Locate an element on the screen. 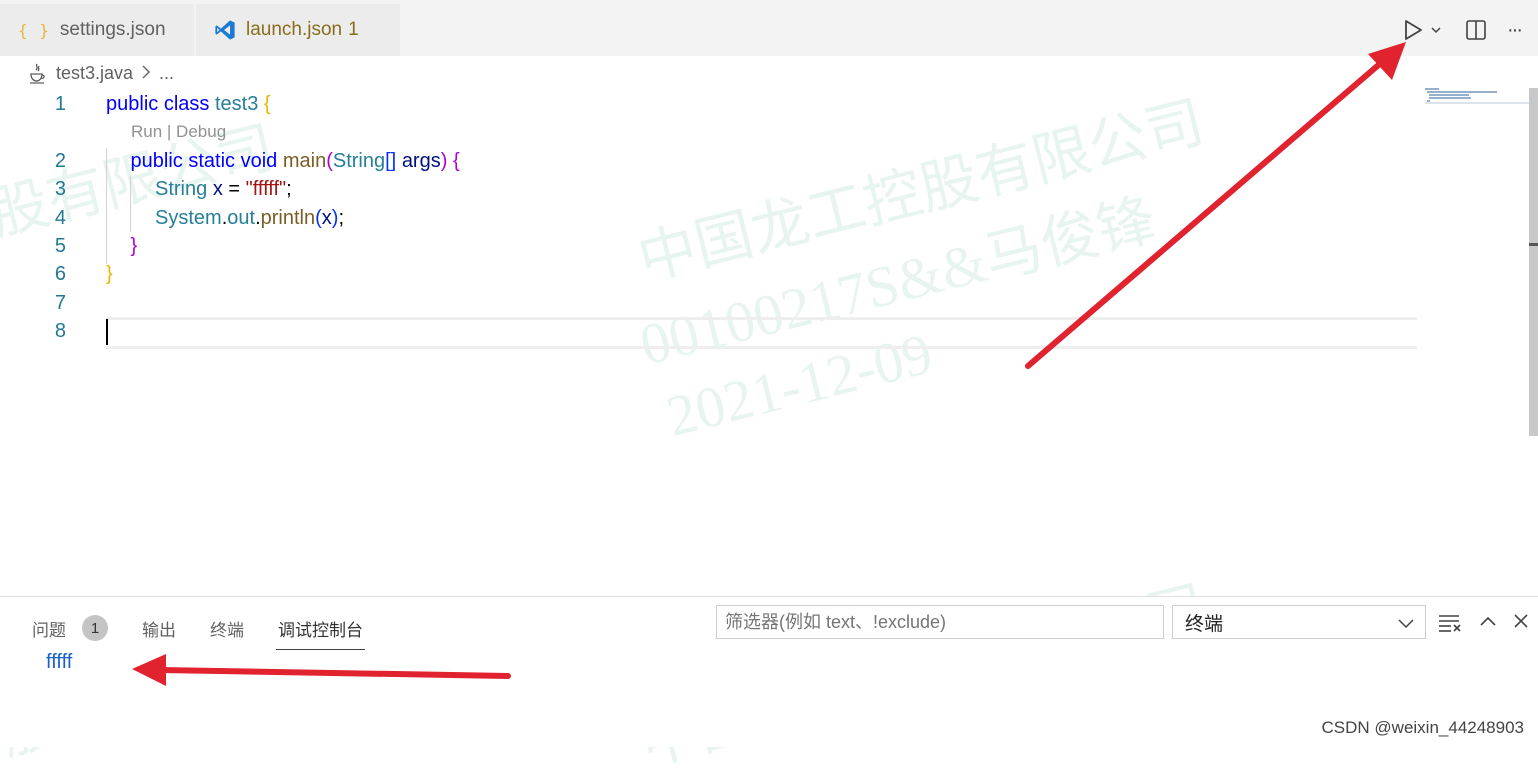  scrollbar-cursor-marker is located at coordinates (1533, 244).